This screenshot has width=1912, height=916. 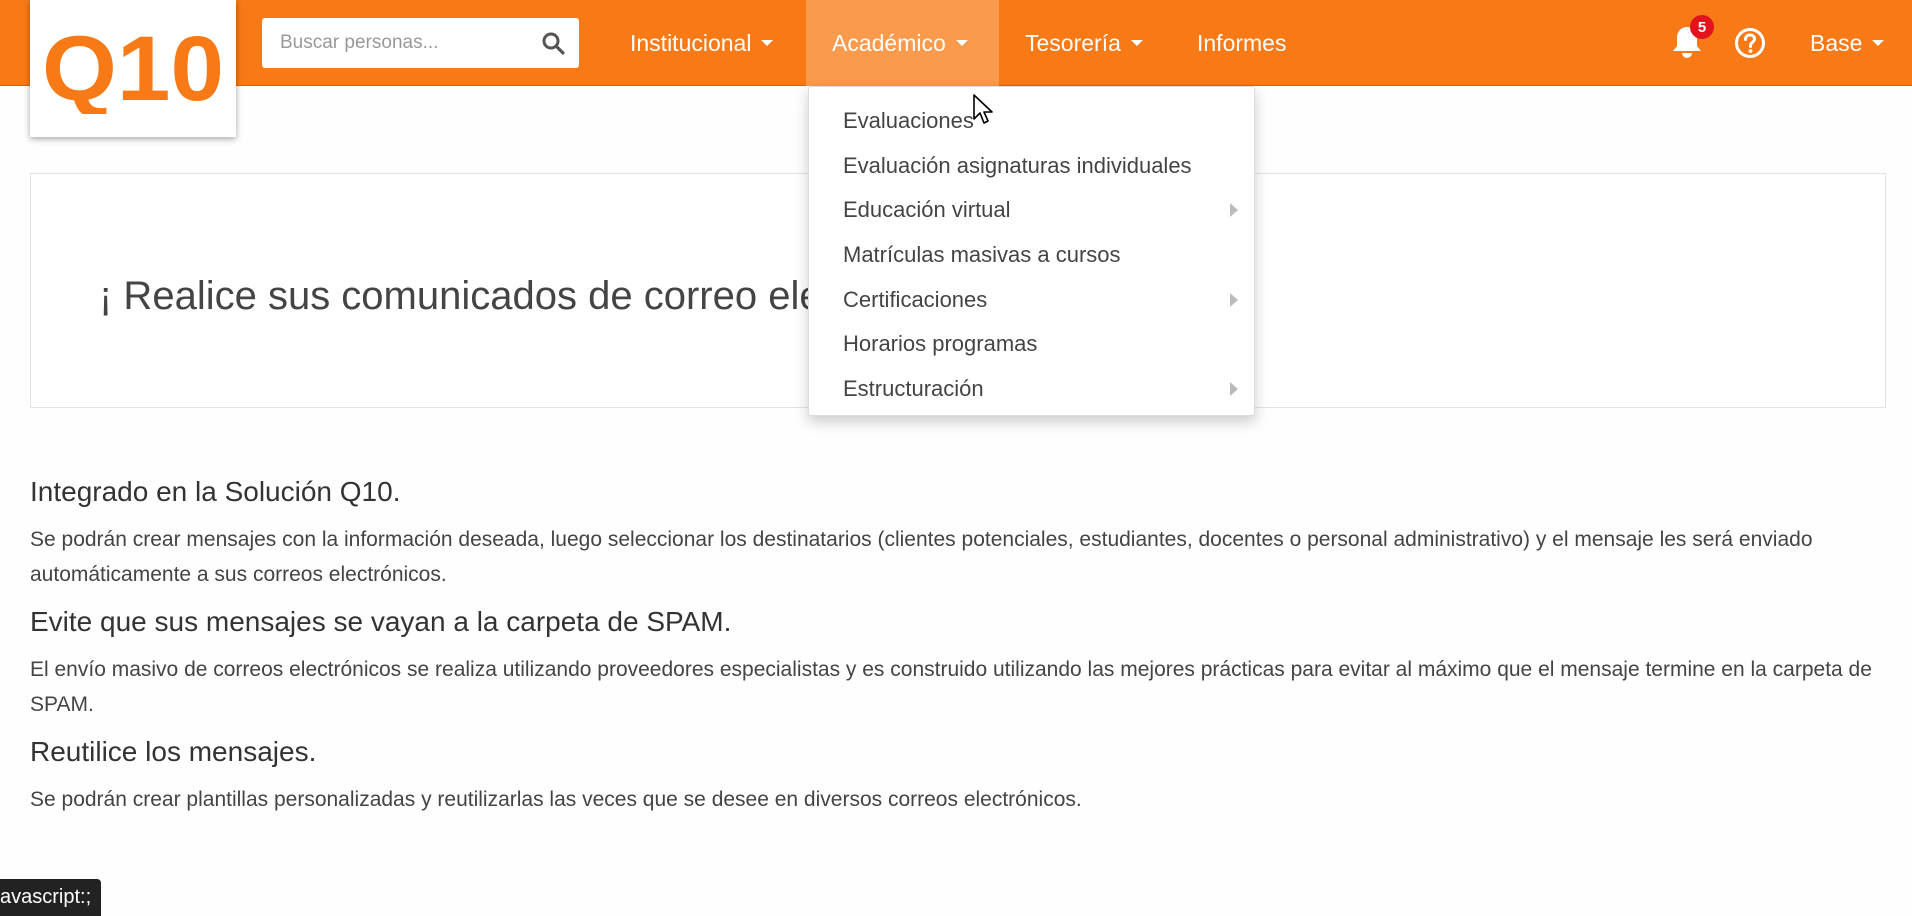 I want to click on nav-tesoreria-label: Tesorería, so click(x=1073, y=42).